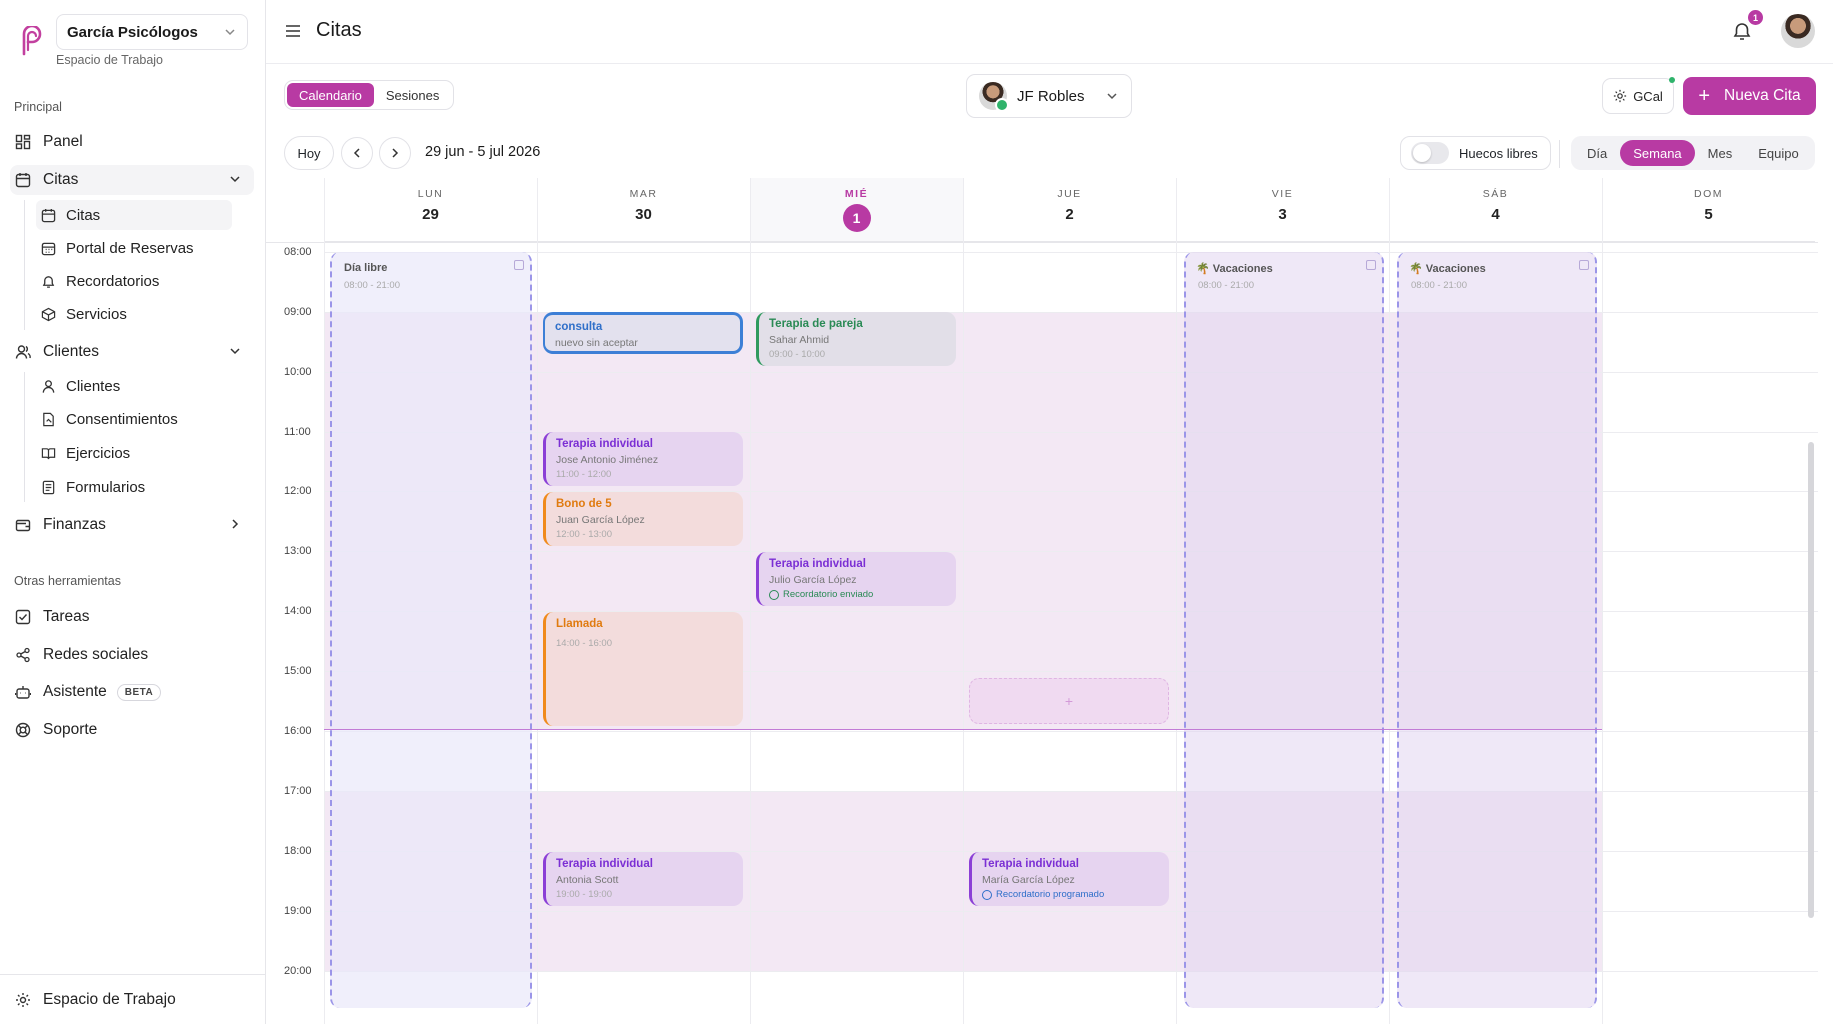 This screenshot has height=1024, width=1833. I want to click on nav-label: Panel, so click(63, 141).